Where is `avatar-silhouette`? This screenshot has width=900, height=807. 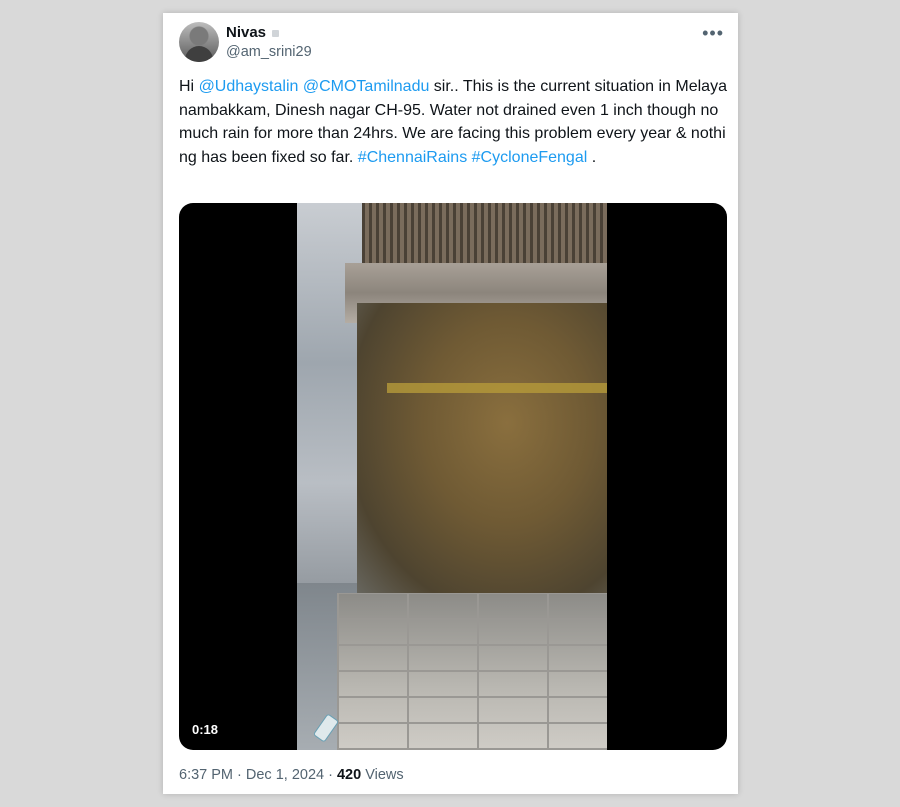
avatar-silhouette is located at coordinates (199, 54).